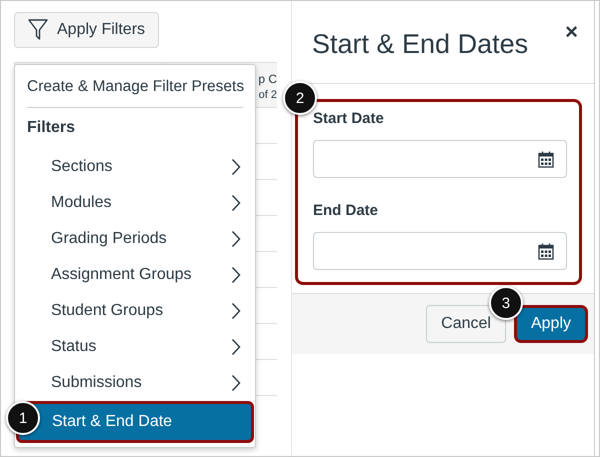  I want to click on filter-presets-item: Create & Manage Filter Presets, so click(135, 87).